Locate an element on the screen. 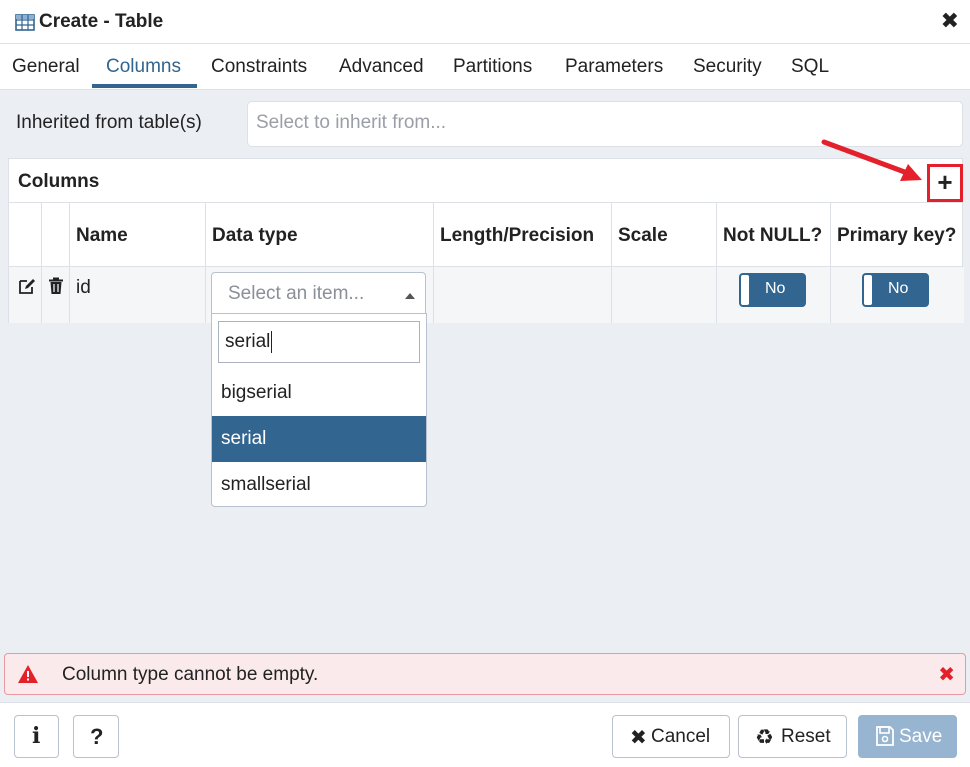 Image resolution: width=970 pixels, height=767 pixels. dropdown-option: bigserial is located at coordinates (319, 393).